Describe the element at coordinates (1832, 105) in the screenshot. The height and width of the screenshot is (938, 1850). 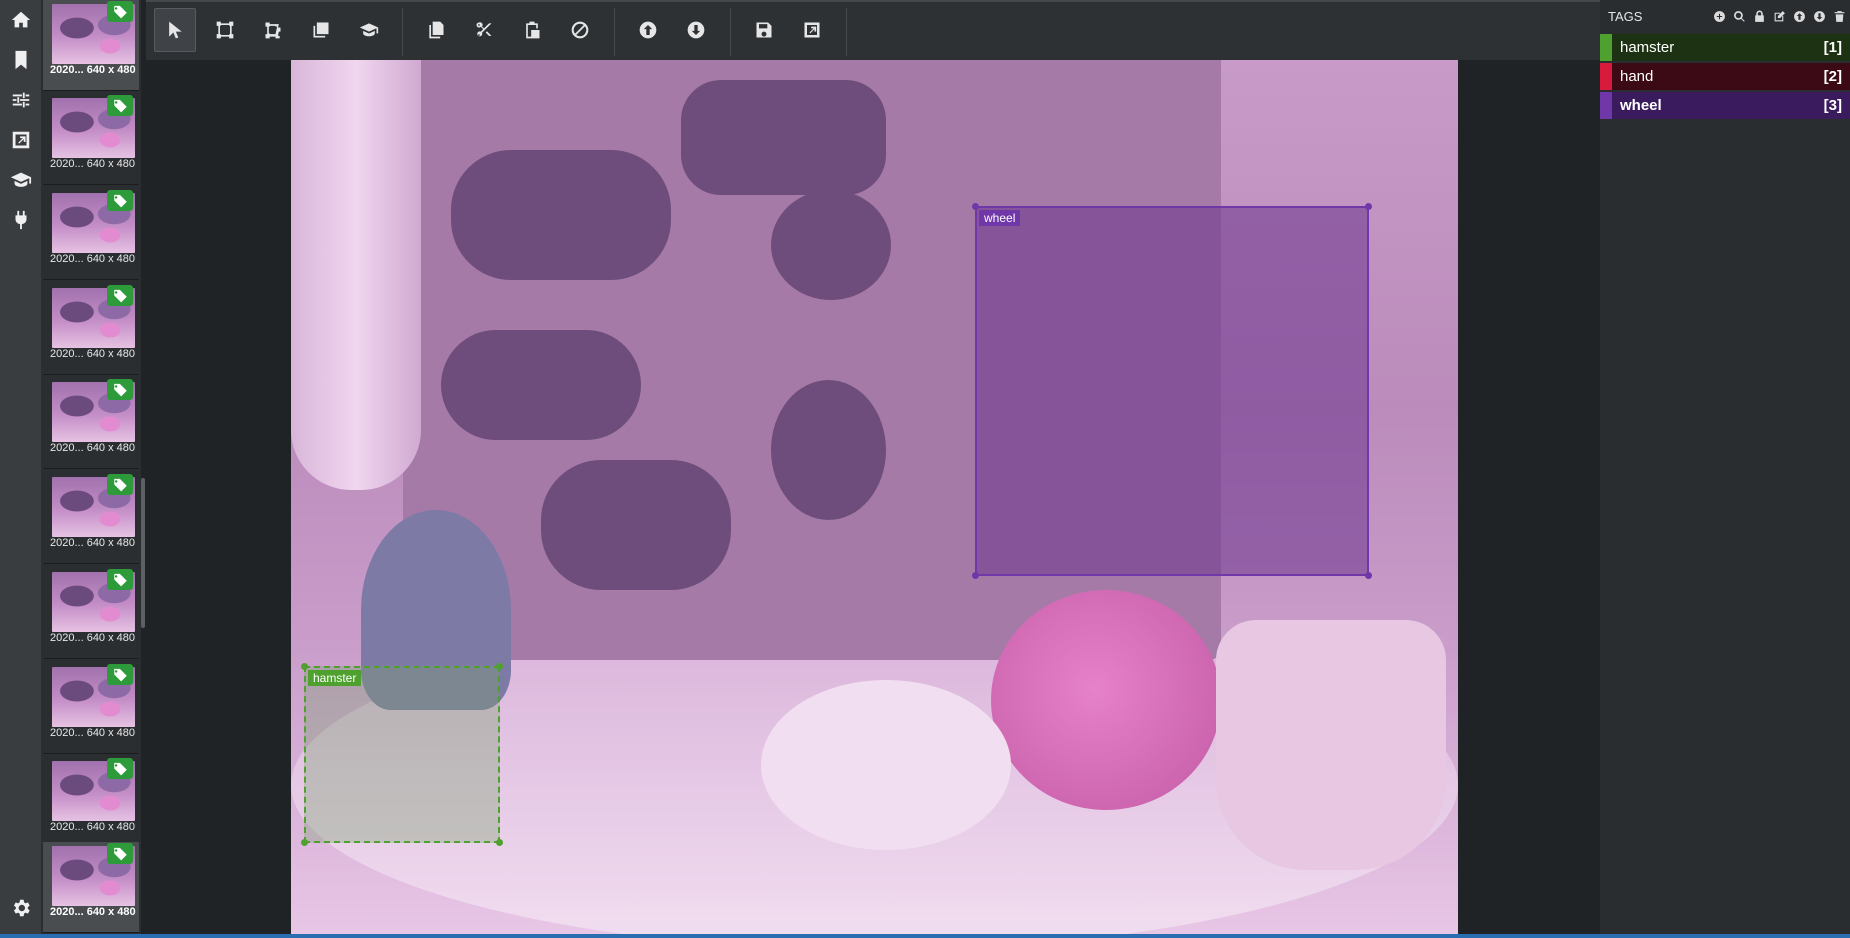
I see `tag-hotkey: [3]` at that location.